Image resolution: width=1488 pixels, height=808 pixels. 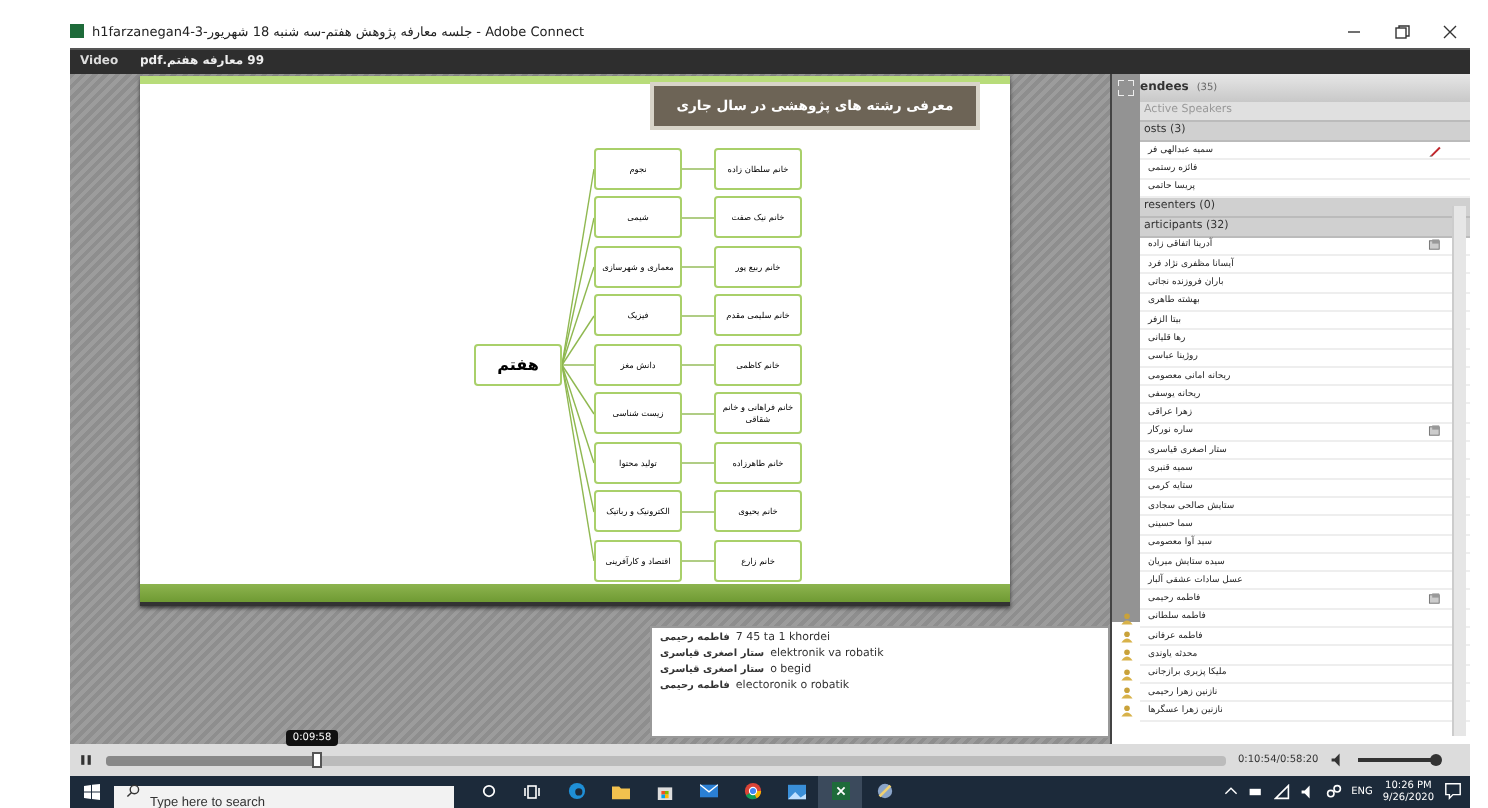 What do you see at coordinates (1230, 791) in the screenshot?
I see `chevron-up-icon` at bounding box center [1230, 791].